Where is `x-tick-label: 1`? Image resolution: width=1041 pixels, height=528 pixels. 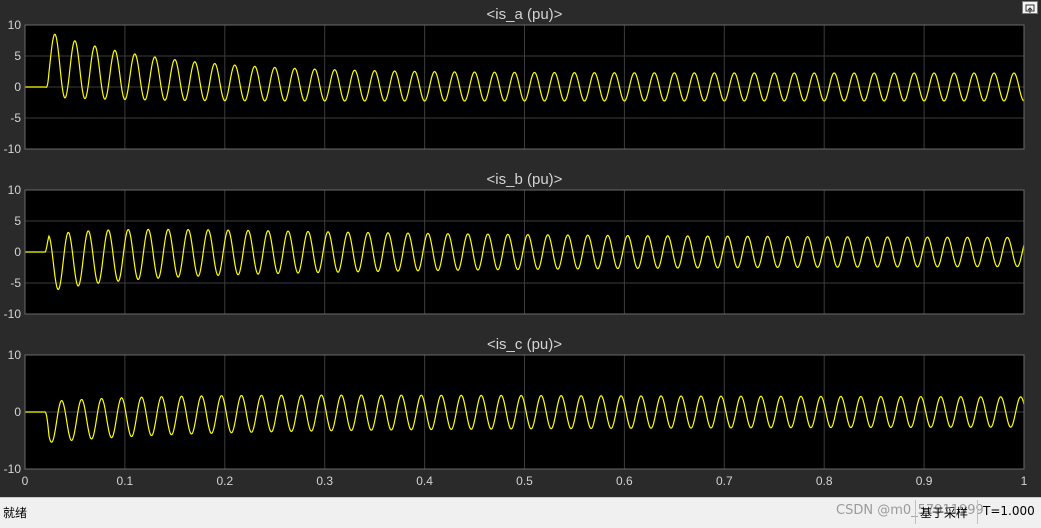
x-tick-label: 1 is located at coordinates (1024, 481).